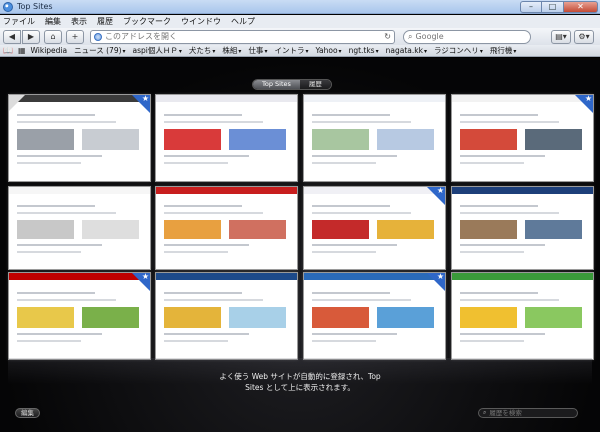 Image resolution: width=600 pixels, height=432 pixels. Describe the element at coordinates (8, 50) in the screenshot. I see `book-icon: 📖` at that location.